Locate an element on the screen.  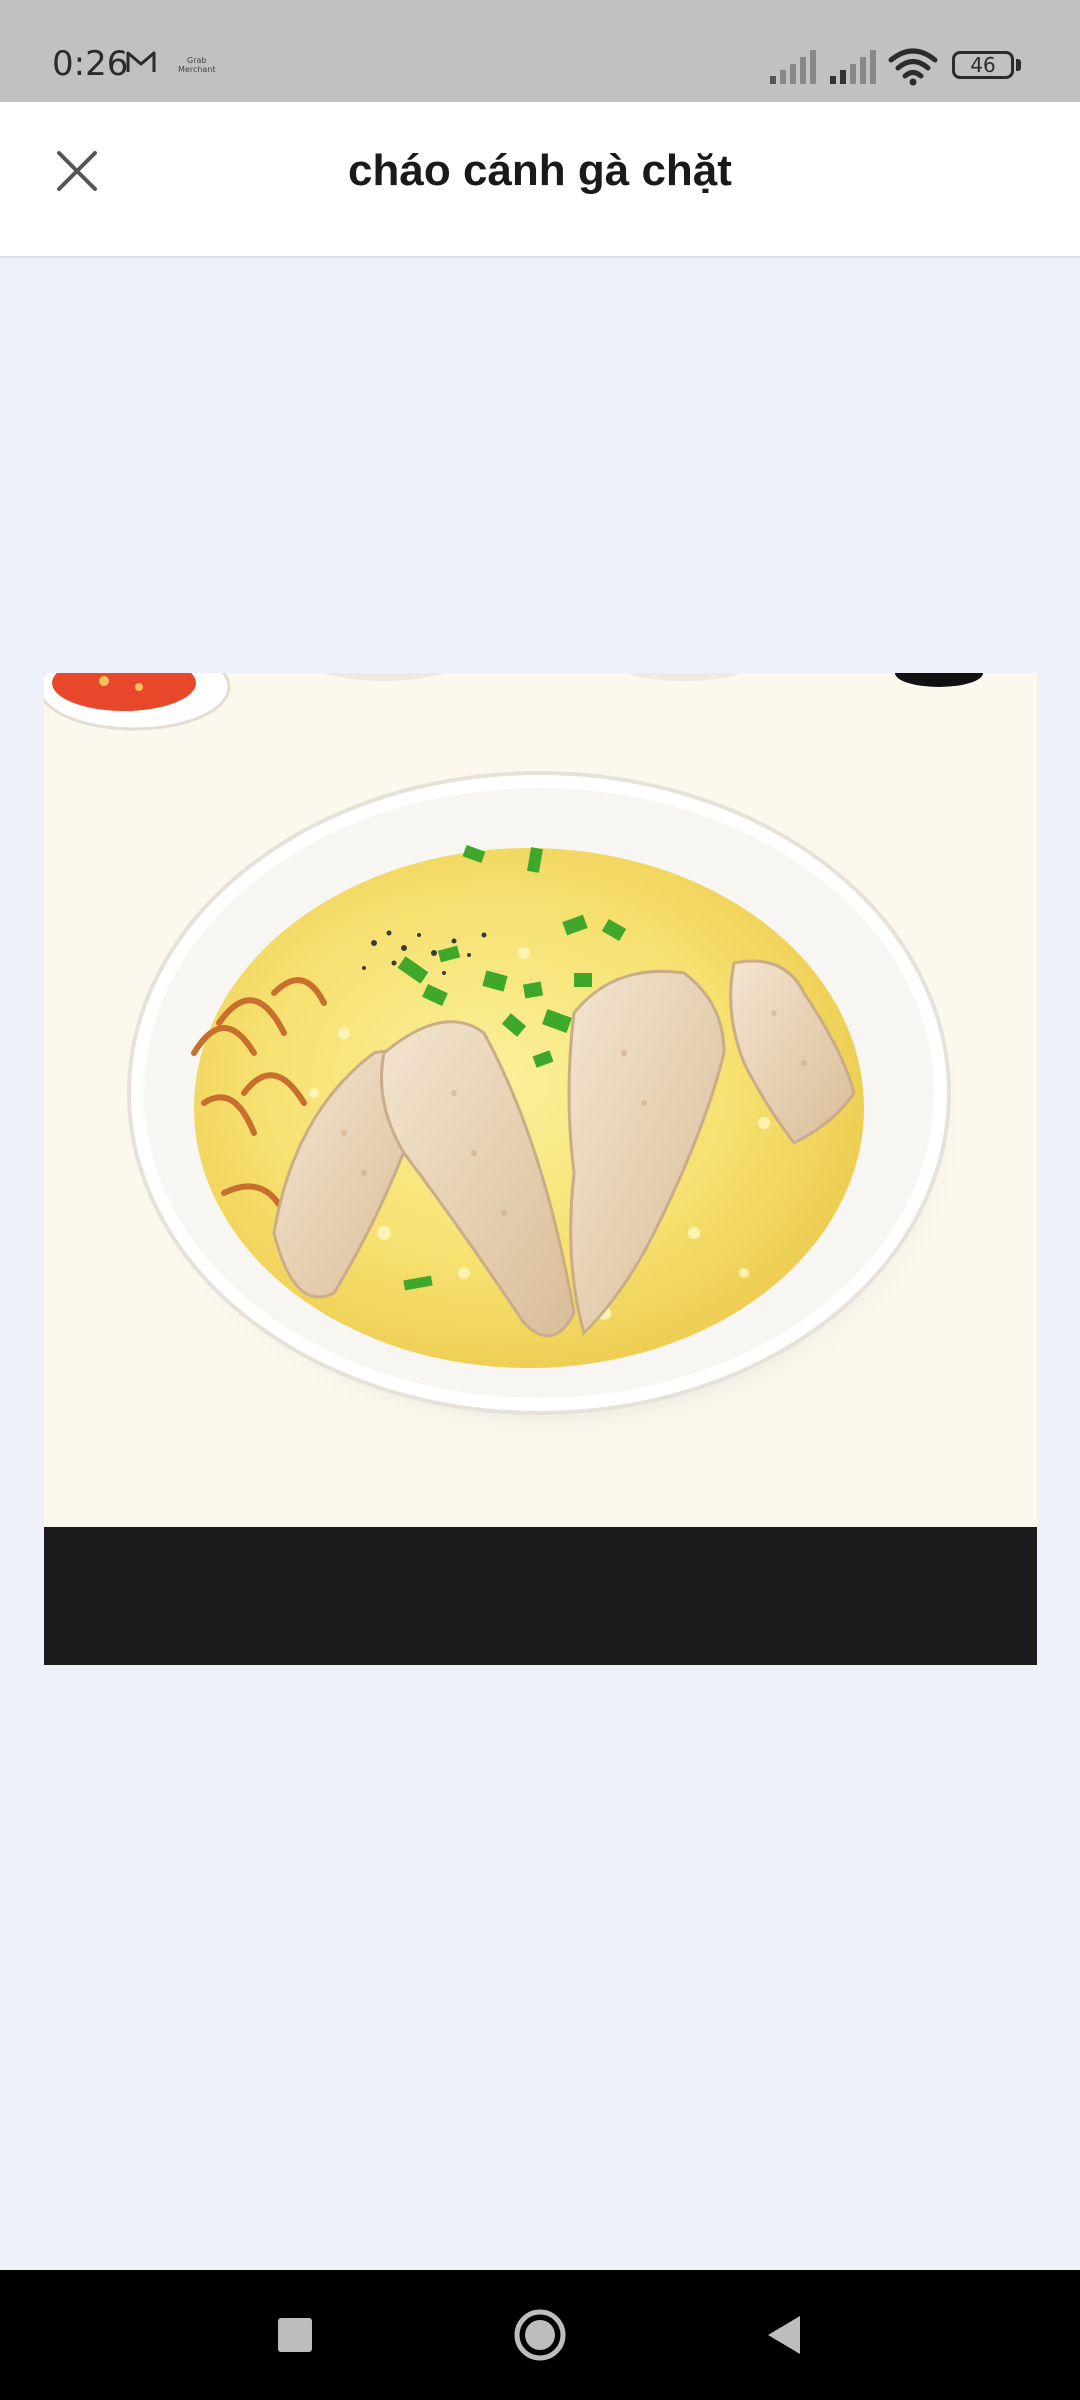
battery-icon: 46 is located at coordinates (983, 65).